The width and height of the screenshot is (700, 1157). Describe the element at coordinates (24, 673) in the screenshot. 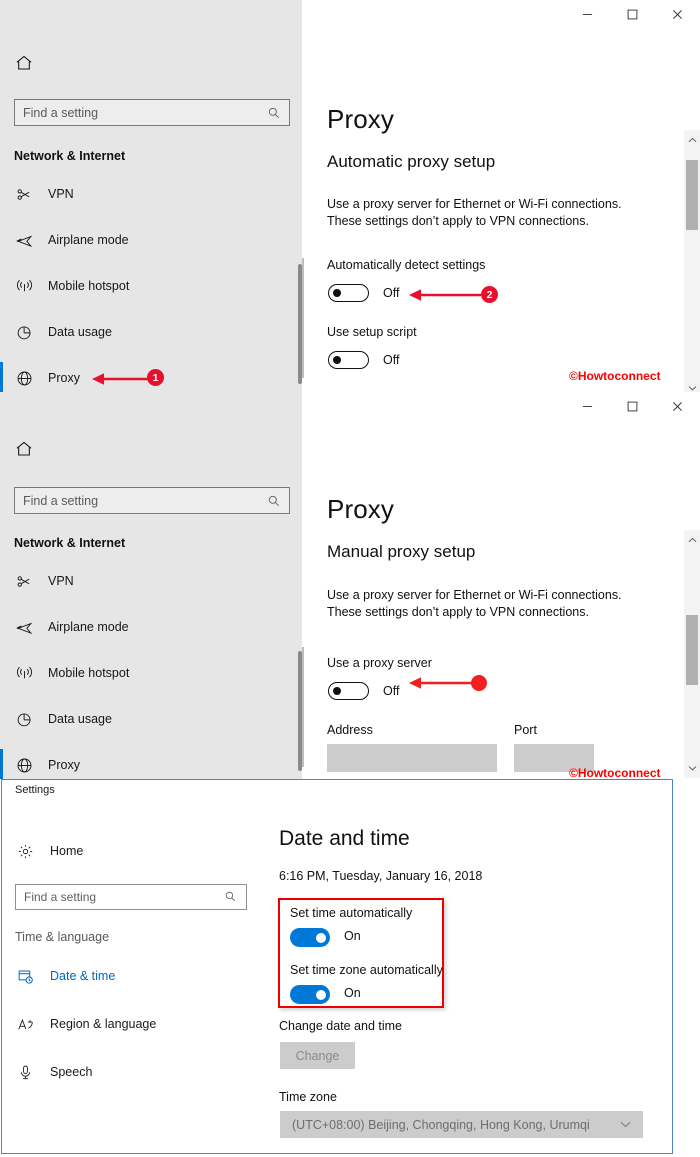

I see `hotspot-icon` at that location.